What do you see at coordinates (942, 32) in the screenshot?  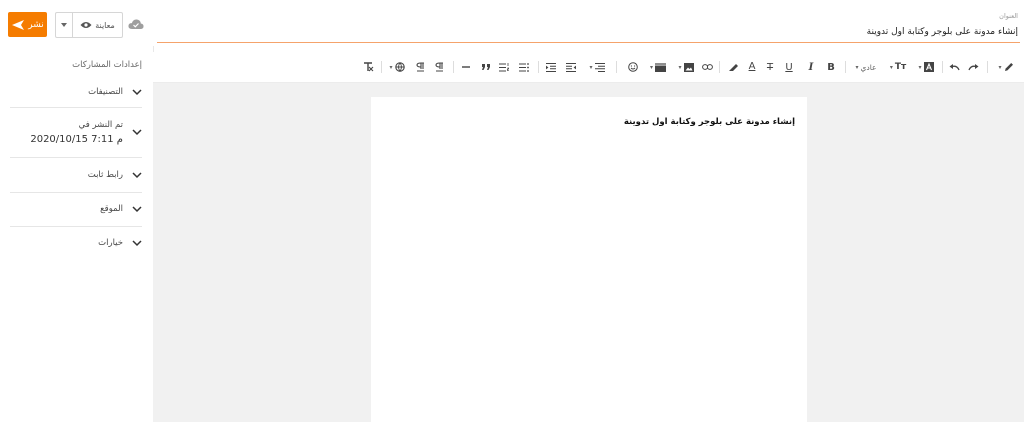 I see `title-input: إنشاء مدونة على بلوجر وكتابة اول تدوينة` at bounding box center [942, 32].